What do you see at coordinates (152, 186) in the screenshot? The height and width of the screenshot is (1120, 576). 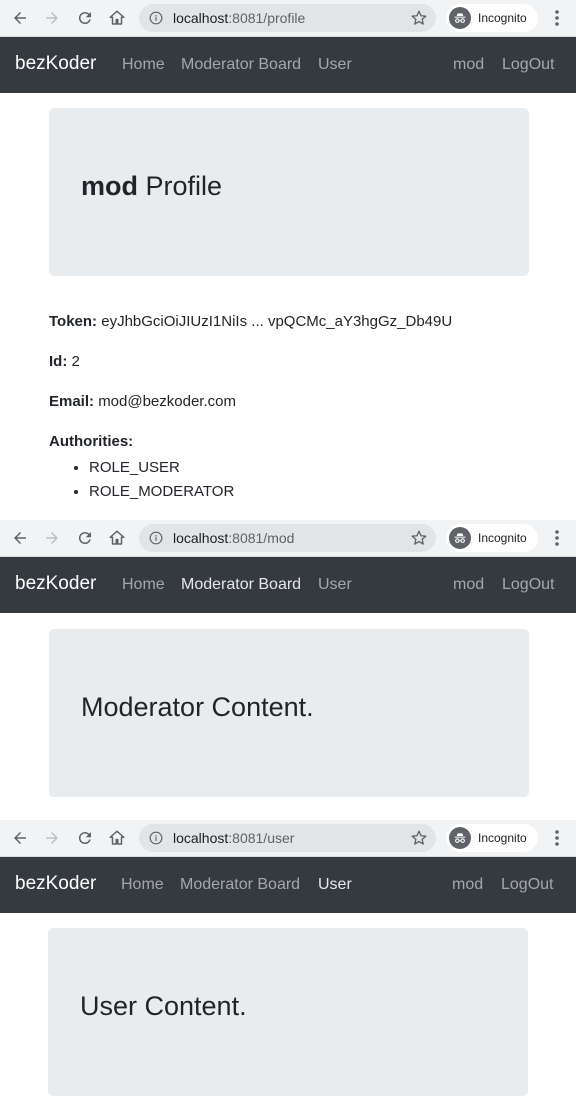 I see `page-title: mod Profile` at bounding box center [152, 186].